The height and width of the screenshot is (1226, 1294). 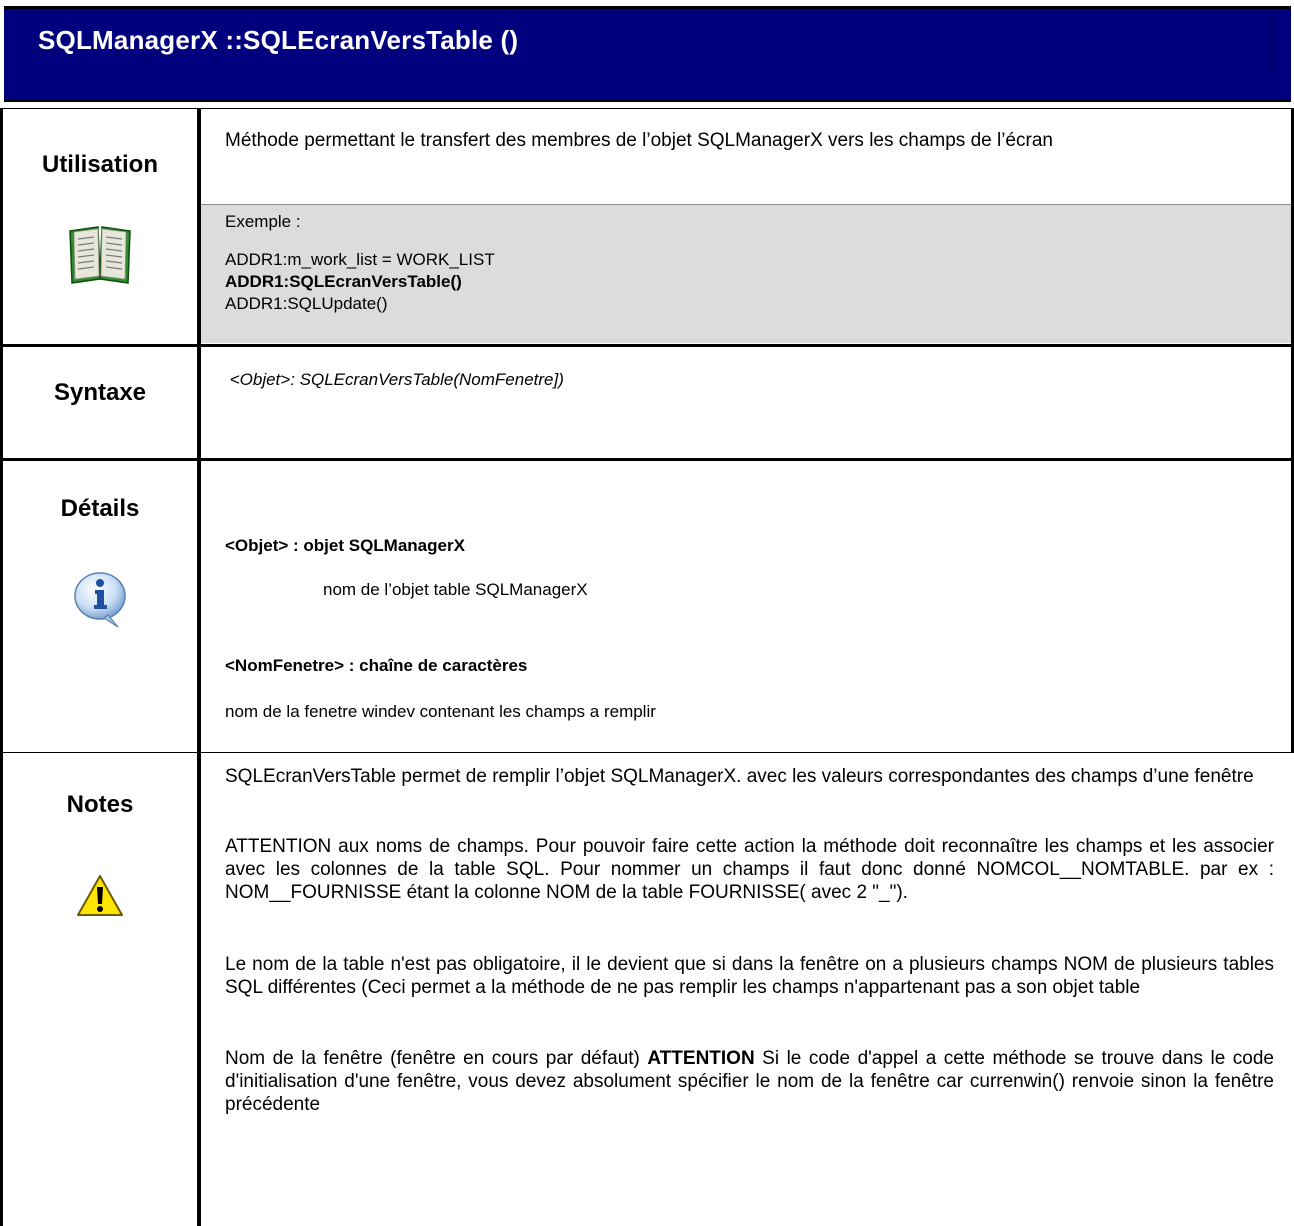 What do you see at coordinates (100, 508) in the screenshot?
I see `label-details: Détails` at bounding box center [100, 508].